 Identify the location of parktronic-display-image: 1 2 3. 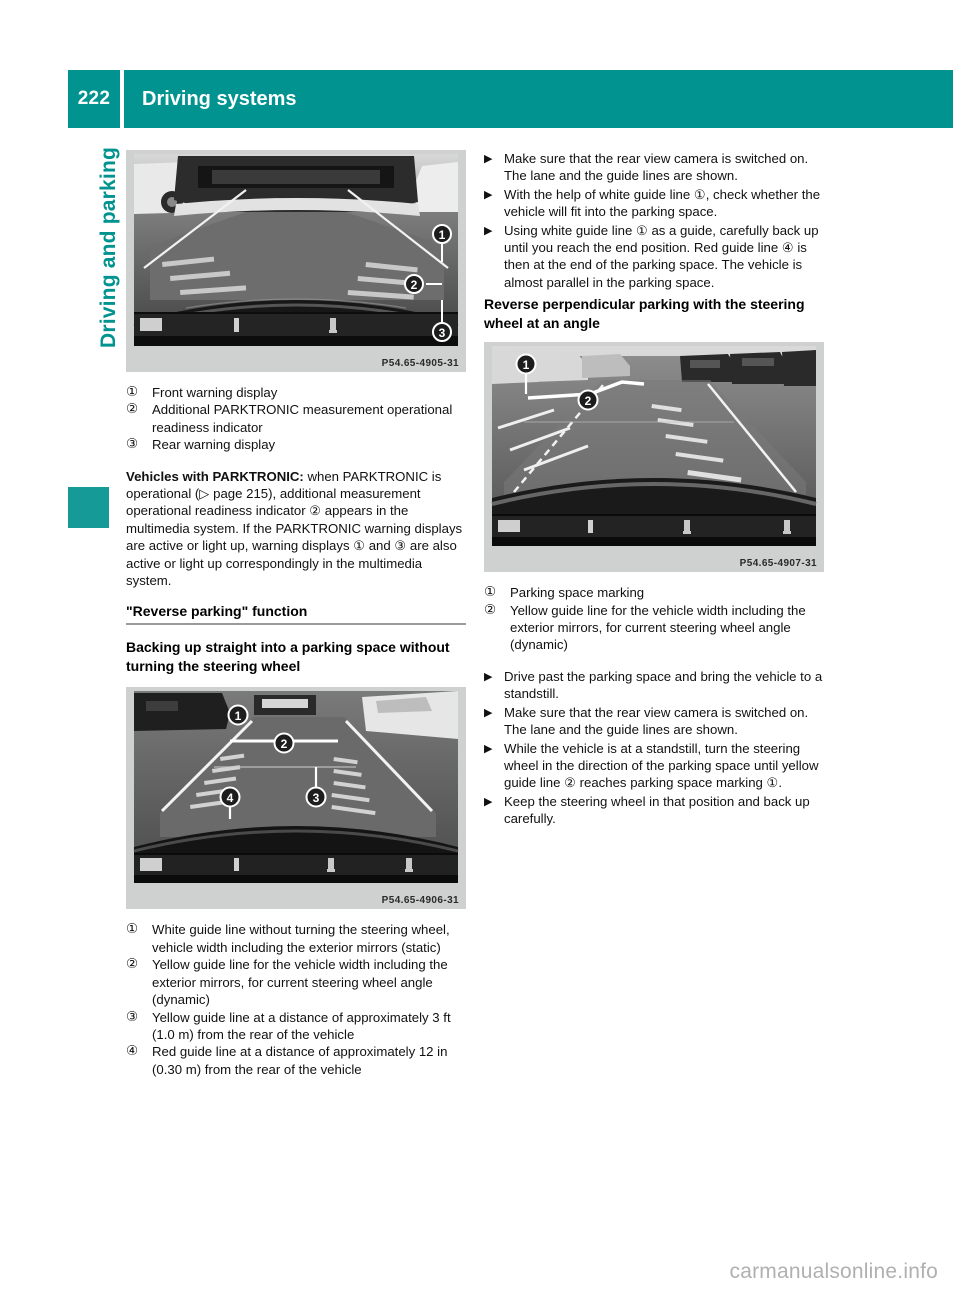
(296, 261).